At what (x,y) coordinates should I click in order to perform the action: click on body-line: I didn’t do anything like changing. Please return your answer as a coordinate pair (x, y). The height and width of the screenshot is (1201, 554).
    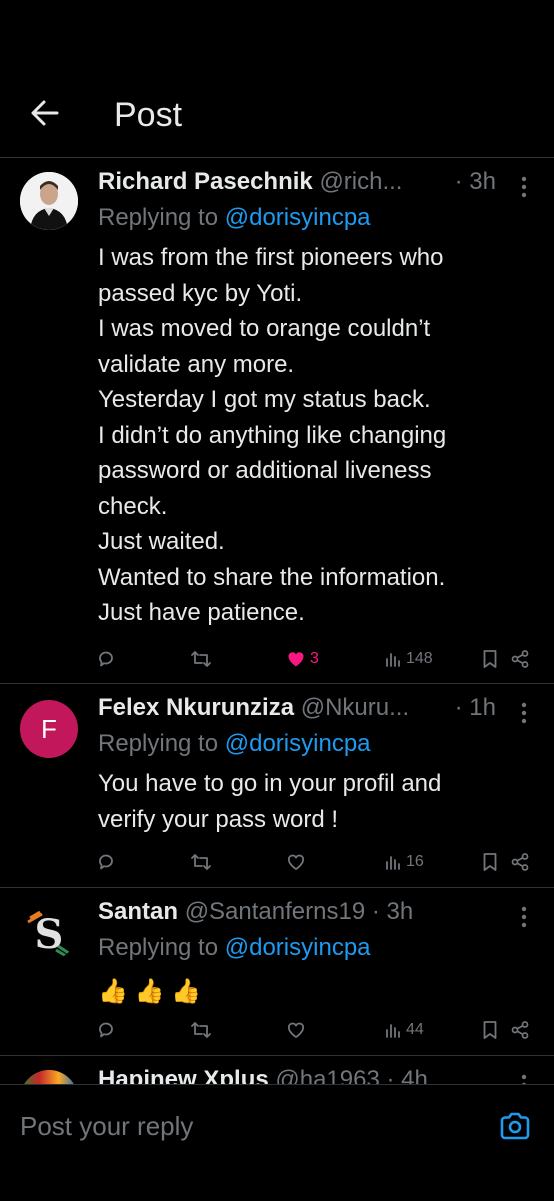
    Looking at the image, I should click on (272, 435).